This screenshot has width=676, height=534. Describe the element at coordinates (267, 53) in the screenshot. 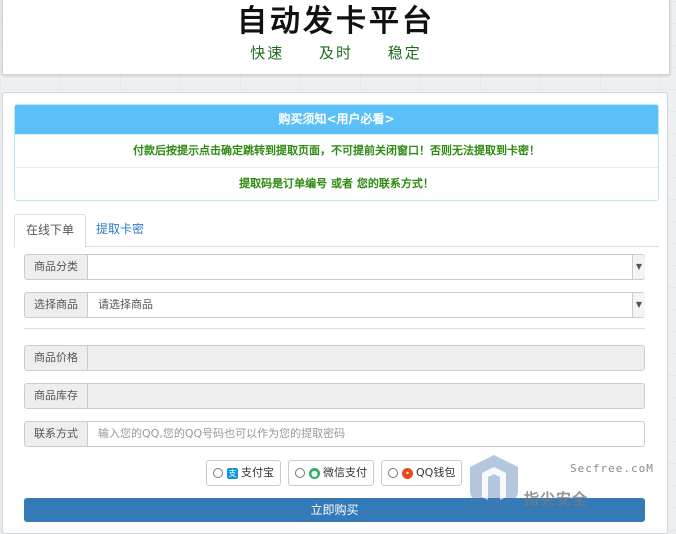

I see `slogan-1: 快速` at that location.